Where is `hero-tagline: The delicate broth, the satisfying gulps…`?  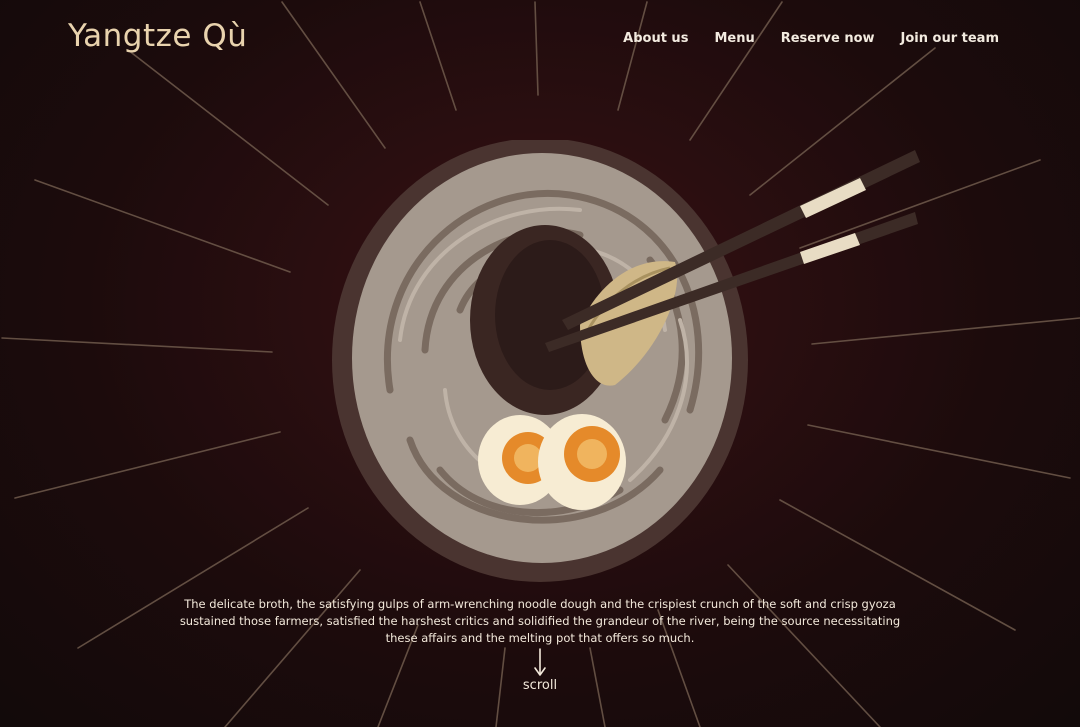 hero-tagline: The delicate broth, the satisfying gulps… is located at coordinates (540, 621).